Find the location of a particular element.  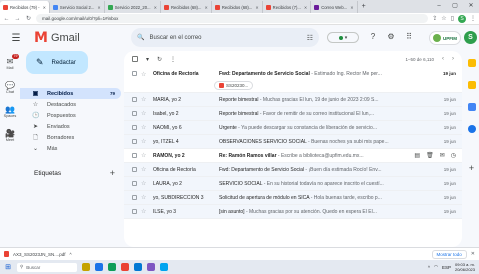

browser-tab: Servicio 2022_20... ✕ is located at coordinates (133, 7).